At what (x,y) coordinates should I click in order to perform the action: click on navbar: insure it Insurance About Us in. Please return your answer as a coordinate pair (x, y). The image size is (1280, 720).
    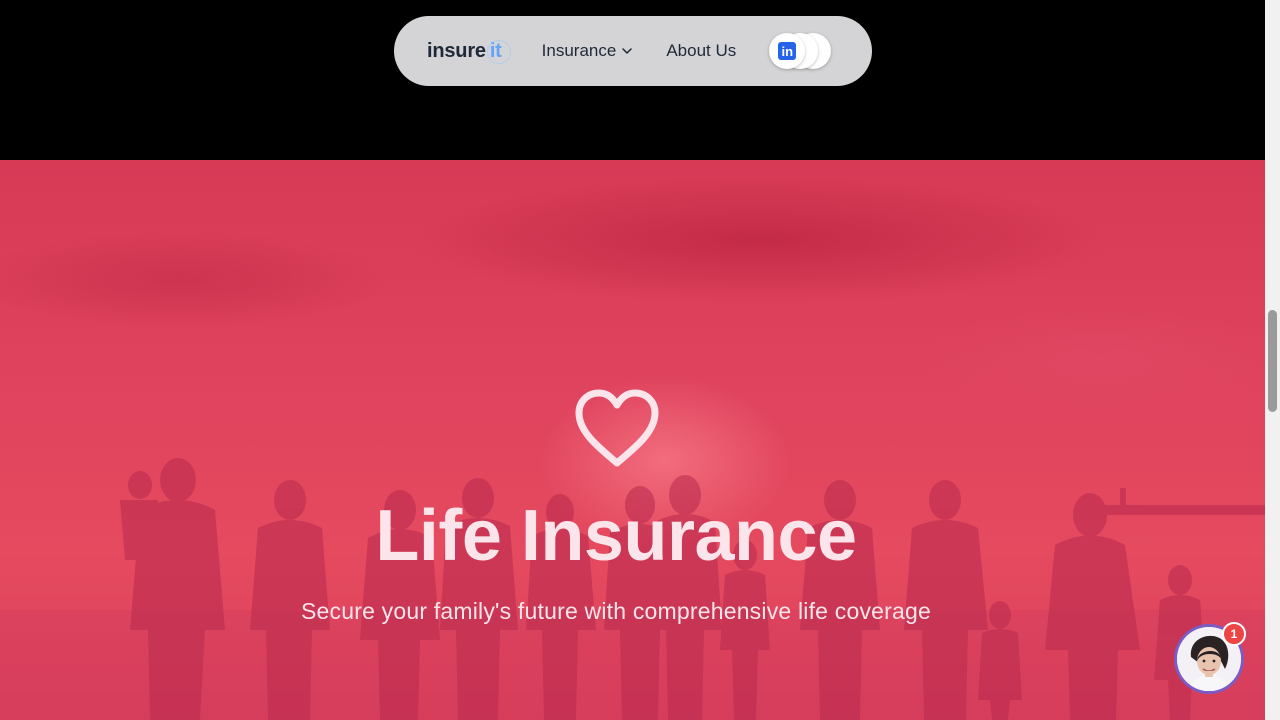
    Looking at the image, I should click on (633, 51).